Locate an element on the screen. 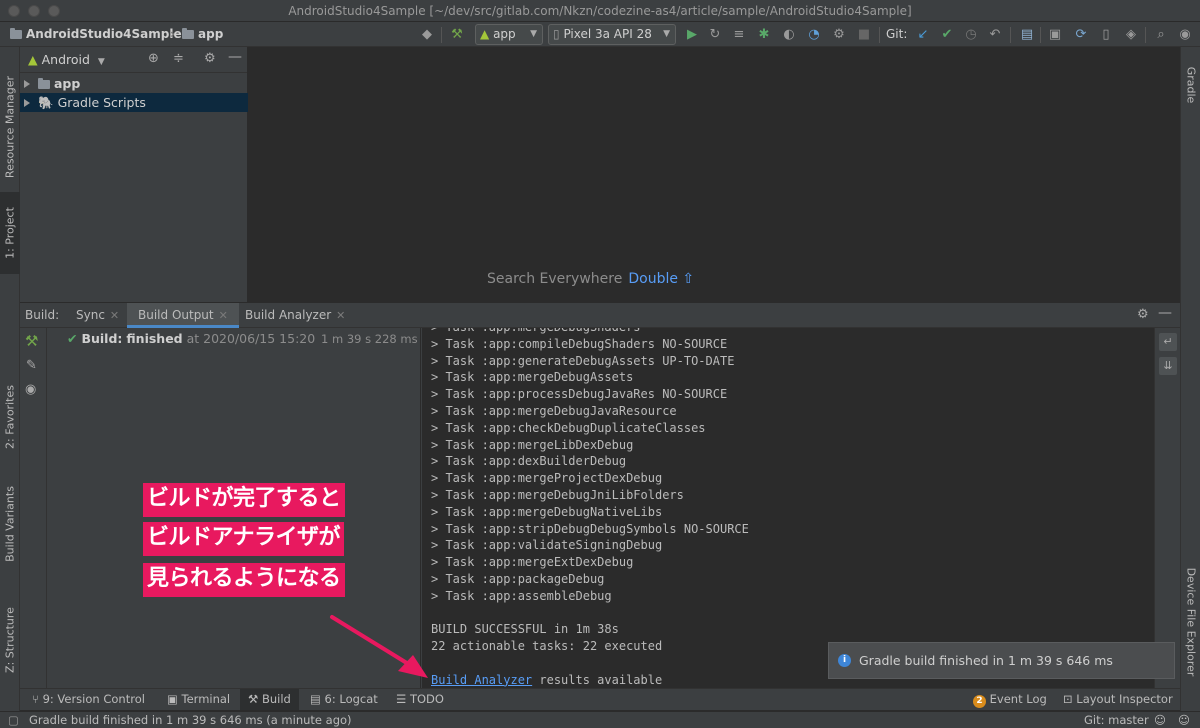 This screenshot has width=1200, height=728. tab-layout-inspector: ⊡ Layout Inspector is located at coordinates (1118, 699).